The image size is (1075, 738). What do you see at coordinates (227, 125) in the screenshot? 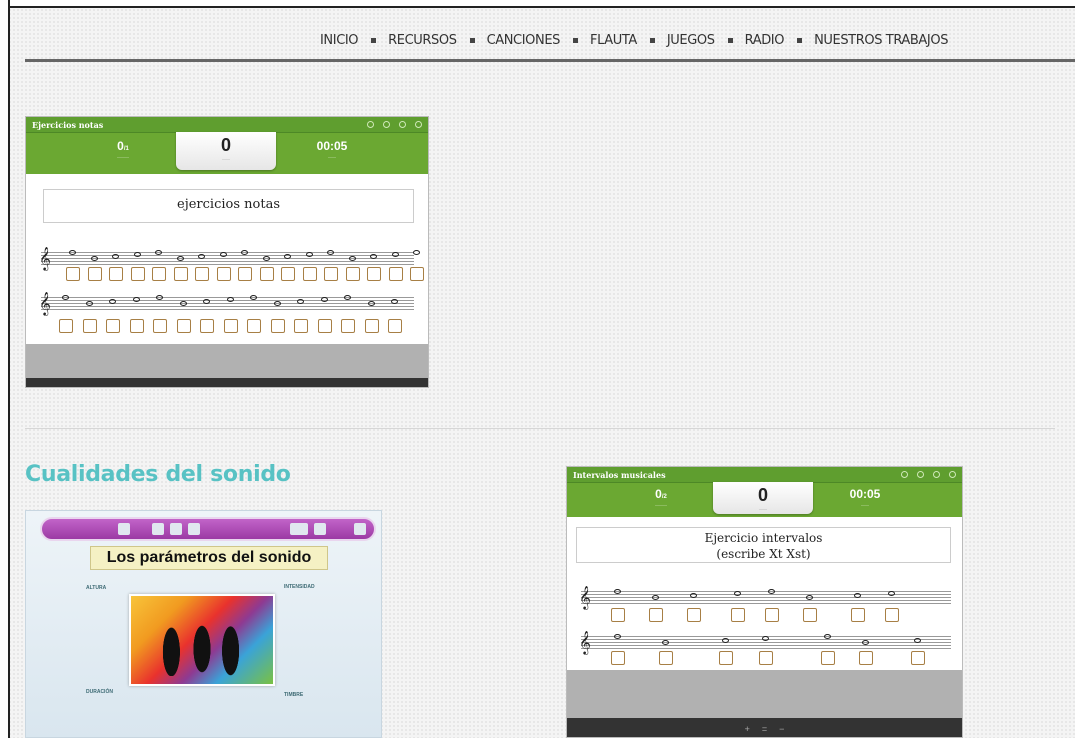
I see `quiz-header: Ejercicios notas` at bounding box center [227, 125].